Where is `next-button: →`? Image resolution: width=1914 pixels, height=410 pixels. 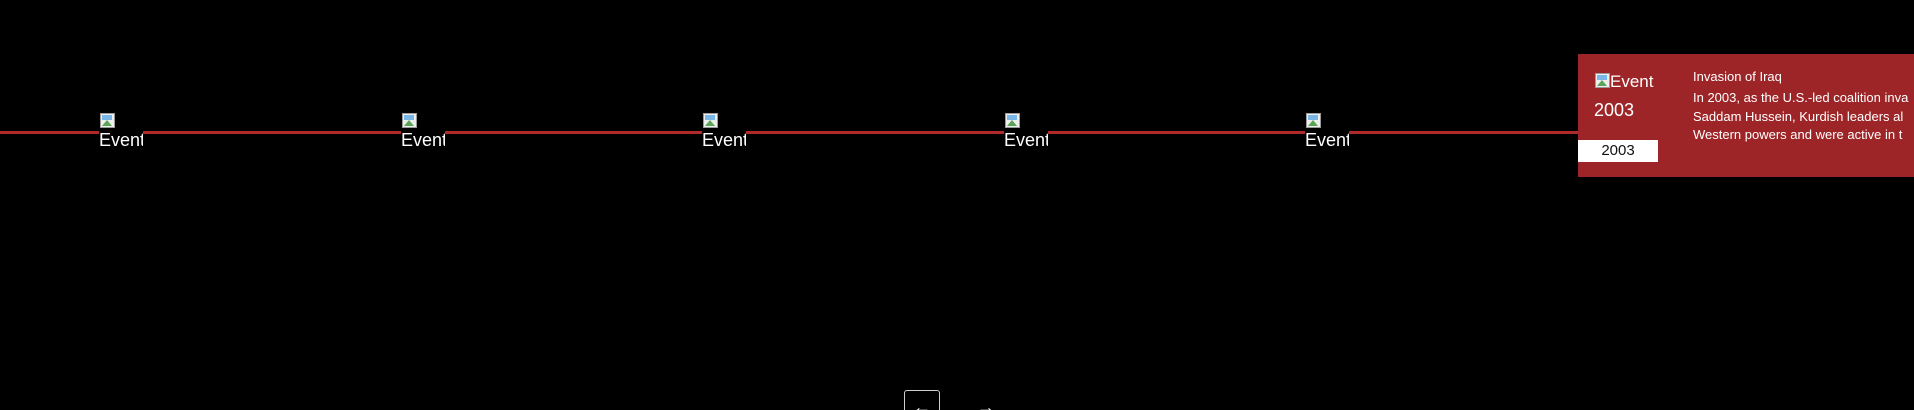
next-button: → is located at coordinates (986, 401).